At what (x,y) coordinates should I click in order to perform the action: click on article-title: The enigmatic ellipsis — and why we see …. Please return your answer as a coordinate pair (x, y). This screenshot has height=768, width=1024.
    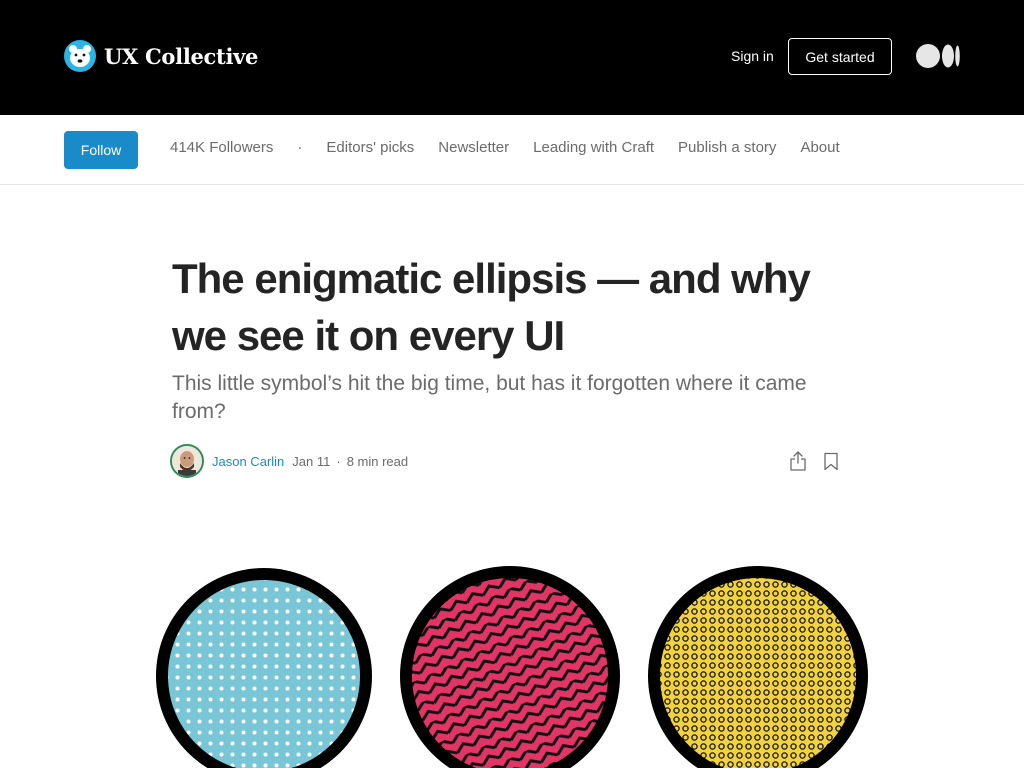
    Looking at the image, I should click on (491, 307).